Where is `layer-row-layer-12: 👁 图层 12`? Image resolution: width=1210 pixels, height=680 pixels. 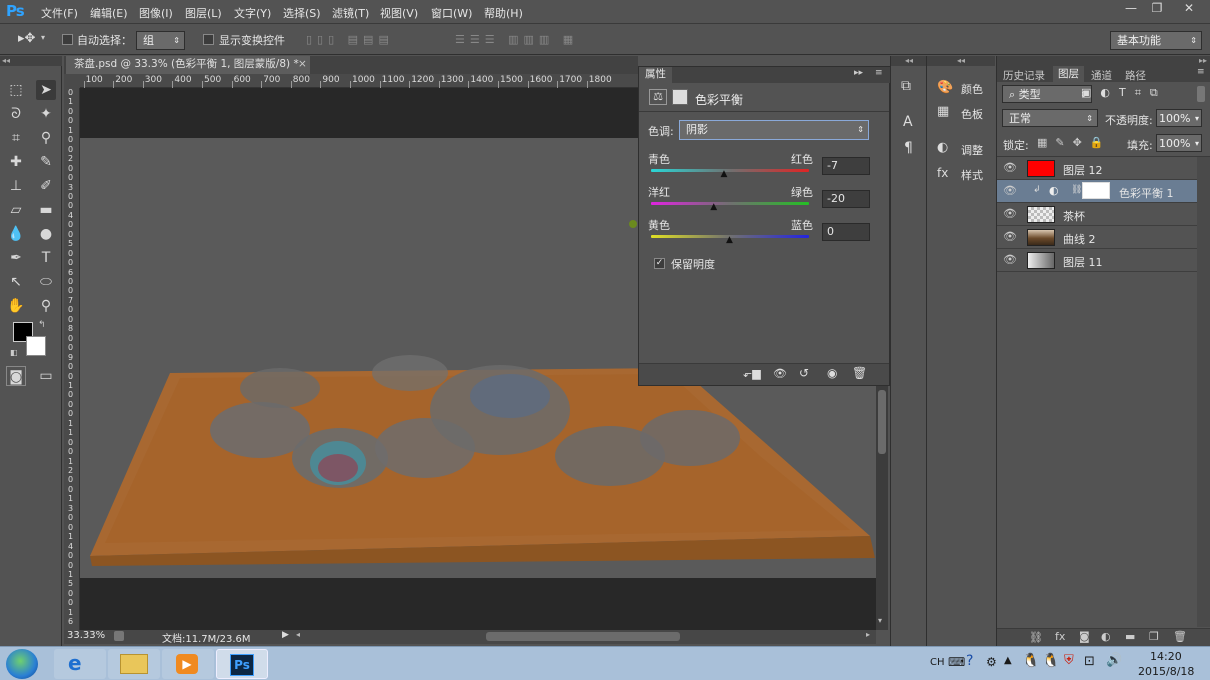
layer-row-layer-12: 👁 图层 12 is located at coordinates (1097, 168).